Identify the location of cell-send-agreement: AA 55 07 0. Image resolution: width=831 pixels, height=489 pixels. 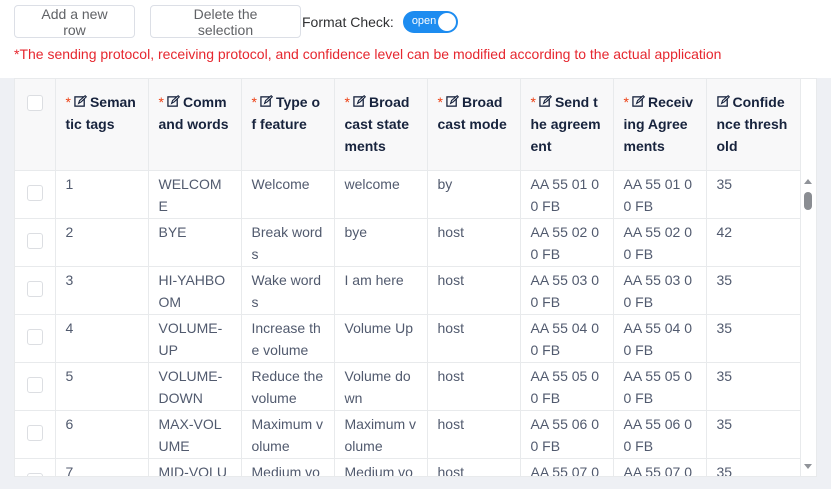
(567, 467).